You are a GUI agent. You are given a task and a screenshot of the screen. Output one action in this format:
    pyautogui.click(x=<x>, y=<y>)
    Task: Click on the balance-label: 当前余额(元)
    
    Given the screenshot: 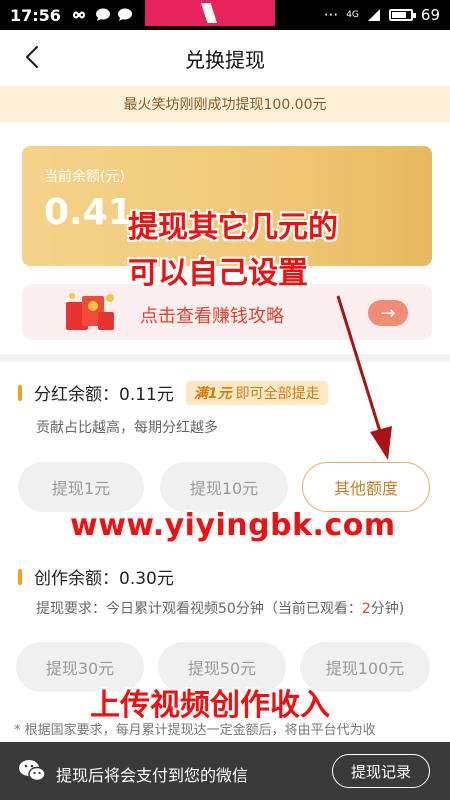 What is the action you would take?
    pyautogui.click(x=84, y=177)
    